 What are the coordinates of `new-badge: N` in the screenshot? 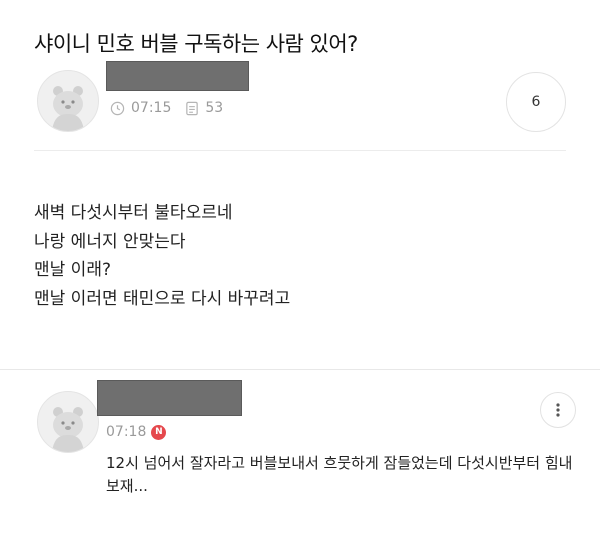 It's located at (159, 432).